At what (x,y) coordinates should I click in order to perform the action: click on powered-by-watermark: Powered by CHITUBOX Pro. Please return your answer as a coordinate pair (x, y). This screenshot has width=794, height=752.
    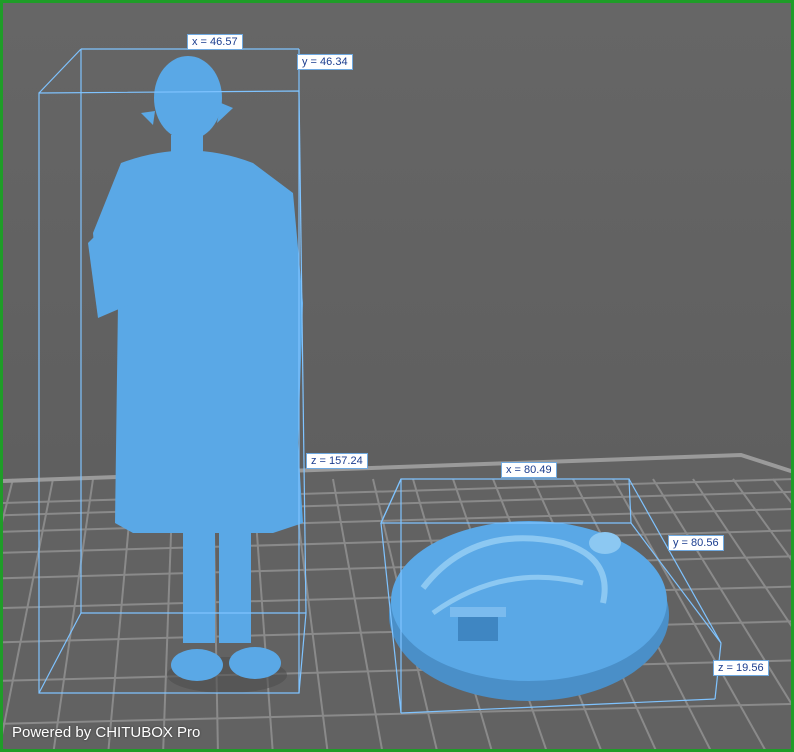
    Looking at the image, I should click on (106, 732).